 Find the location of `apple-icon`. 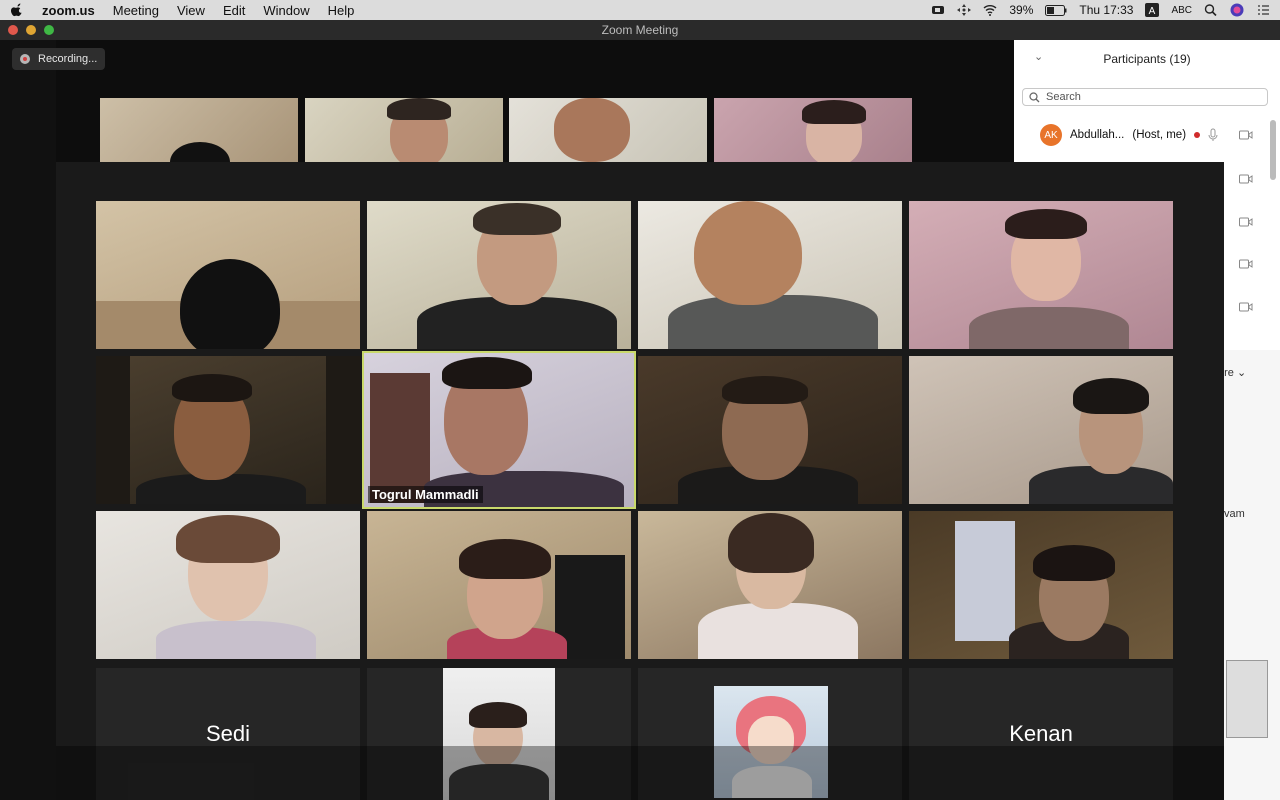

apple-icon is located at coordinates (17, 10).